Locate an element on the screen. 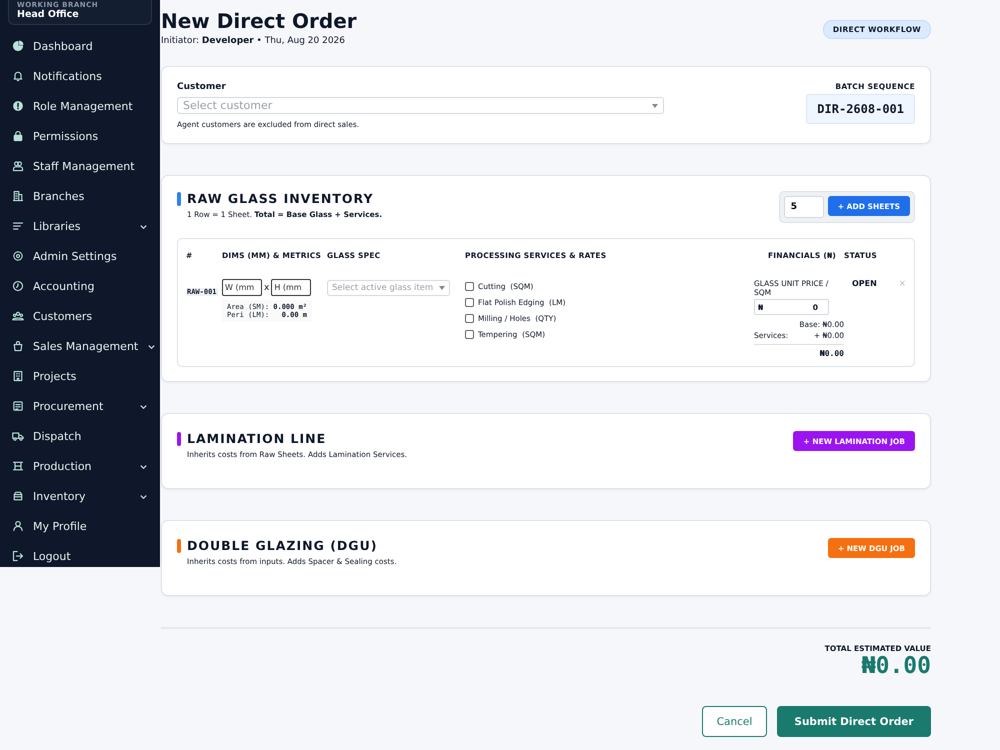 This screenshot has height=750, width=1000. page-title: New Direct Order is located at coordinates (259, 21).